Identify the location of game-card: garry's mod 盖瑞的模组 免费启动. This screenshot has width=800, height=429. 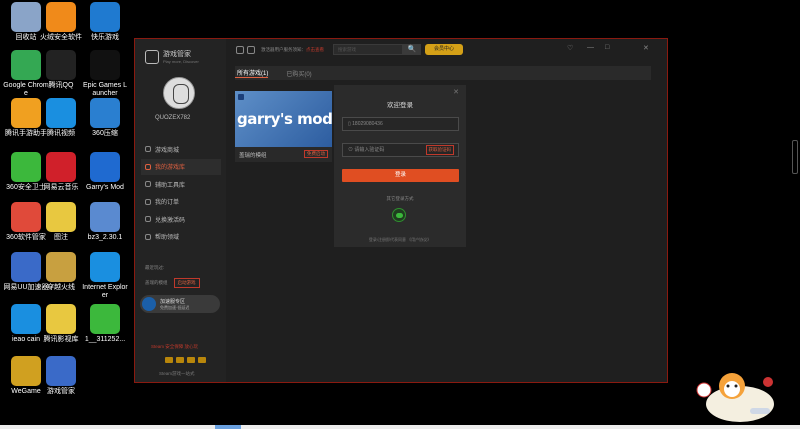
(283, 126).